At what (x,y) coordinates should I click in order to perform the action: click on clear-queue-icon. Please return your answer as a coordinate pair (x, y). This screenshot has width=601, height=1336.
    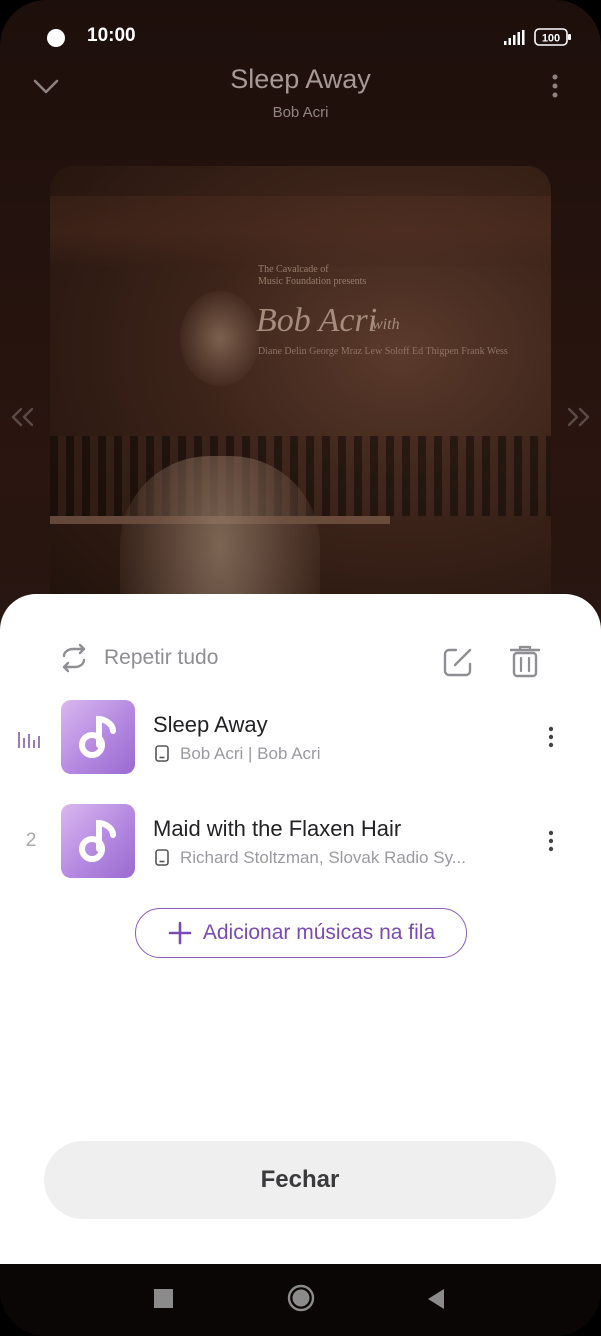
    Looking at the image, I should click on (525, 661).